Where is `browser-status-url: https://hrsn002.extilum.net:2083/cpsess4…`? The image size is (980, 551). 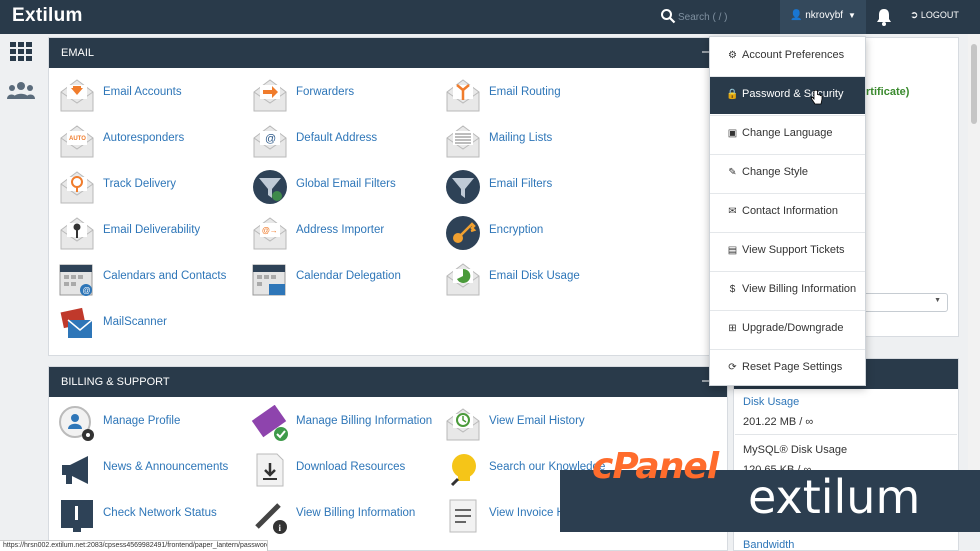 browser-status-url: https://hrsn002.extilum.net:2083/cpsess4… is located at coordinates (134, 545).